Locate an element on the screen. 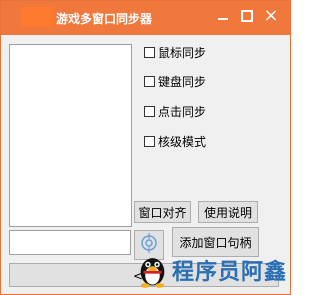 This screenshot has width=320, height=295. close-icon: × is located at coordinates (271, 15).